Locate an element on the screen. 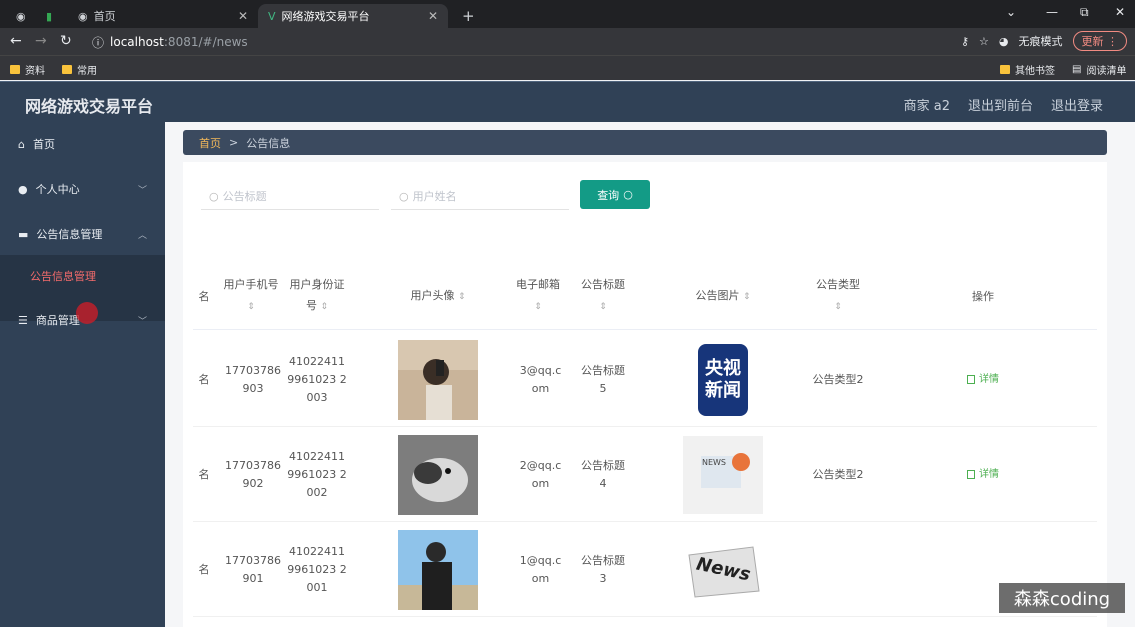 This screenshot has height=627, width=1135. notice-image: 央视新闻 is located at coordinates (723, 379).